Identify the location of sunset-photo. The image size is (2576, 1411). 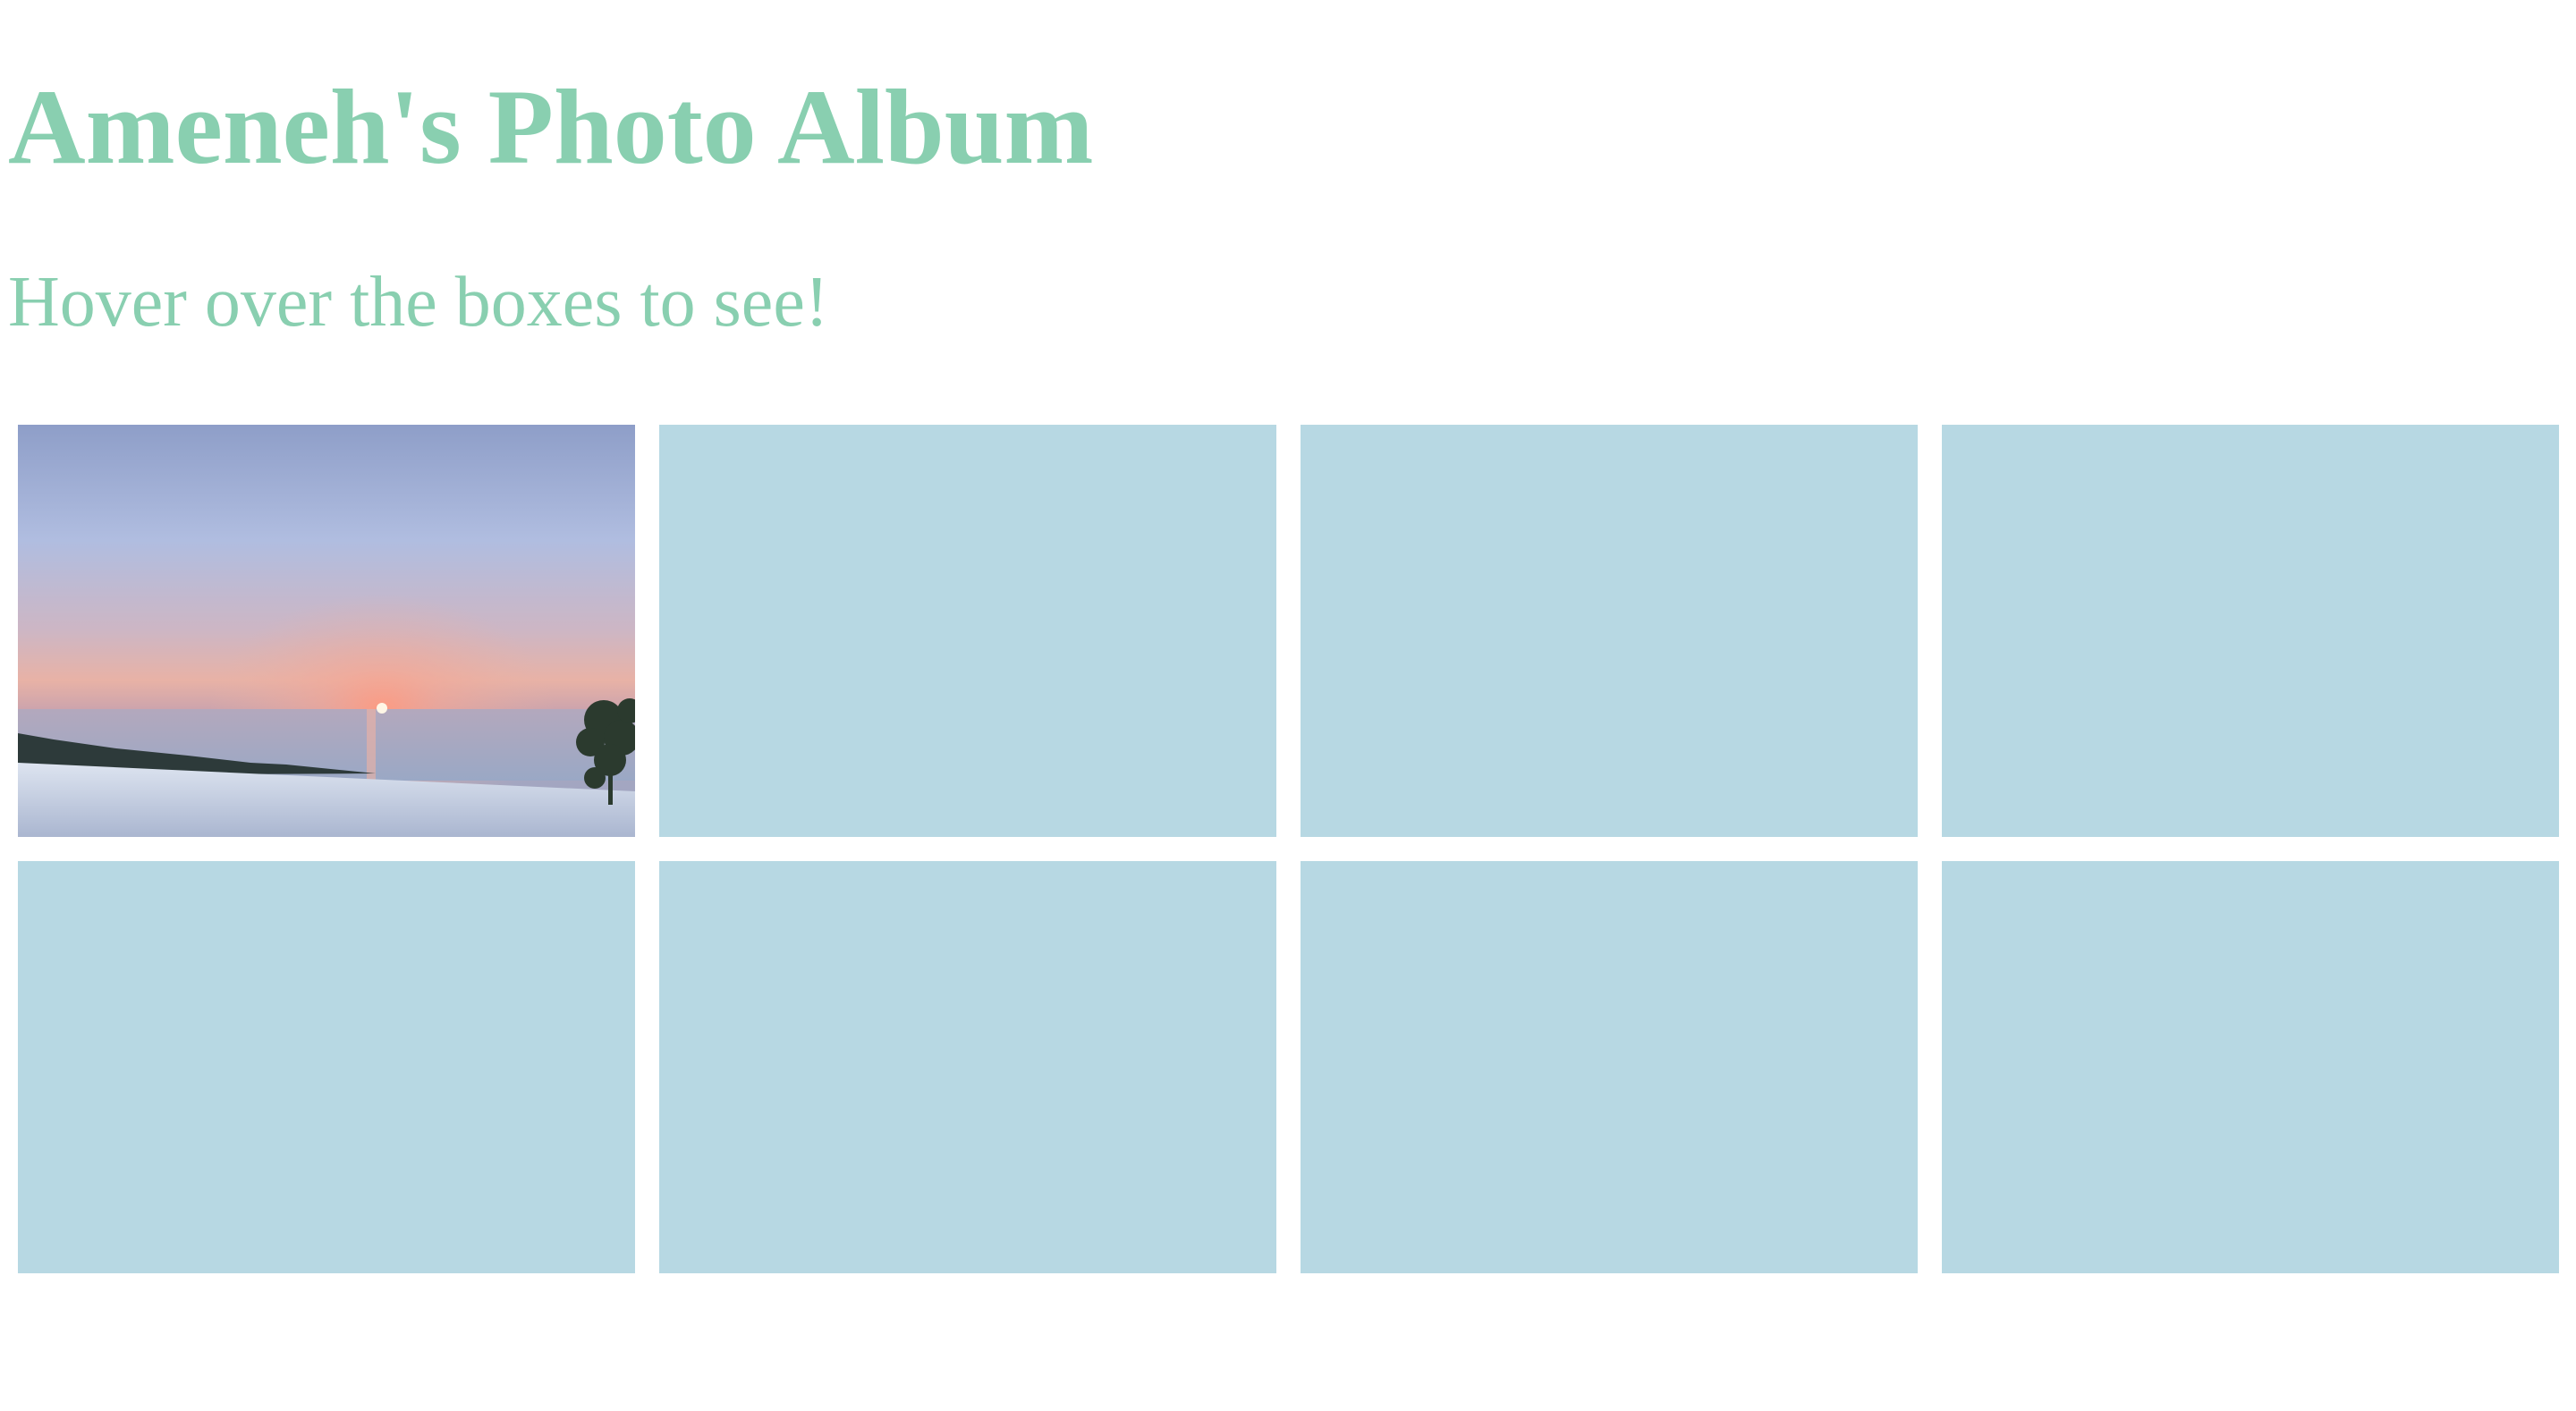
(326, 631).